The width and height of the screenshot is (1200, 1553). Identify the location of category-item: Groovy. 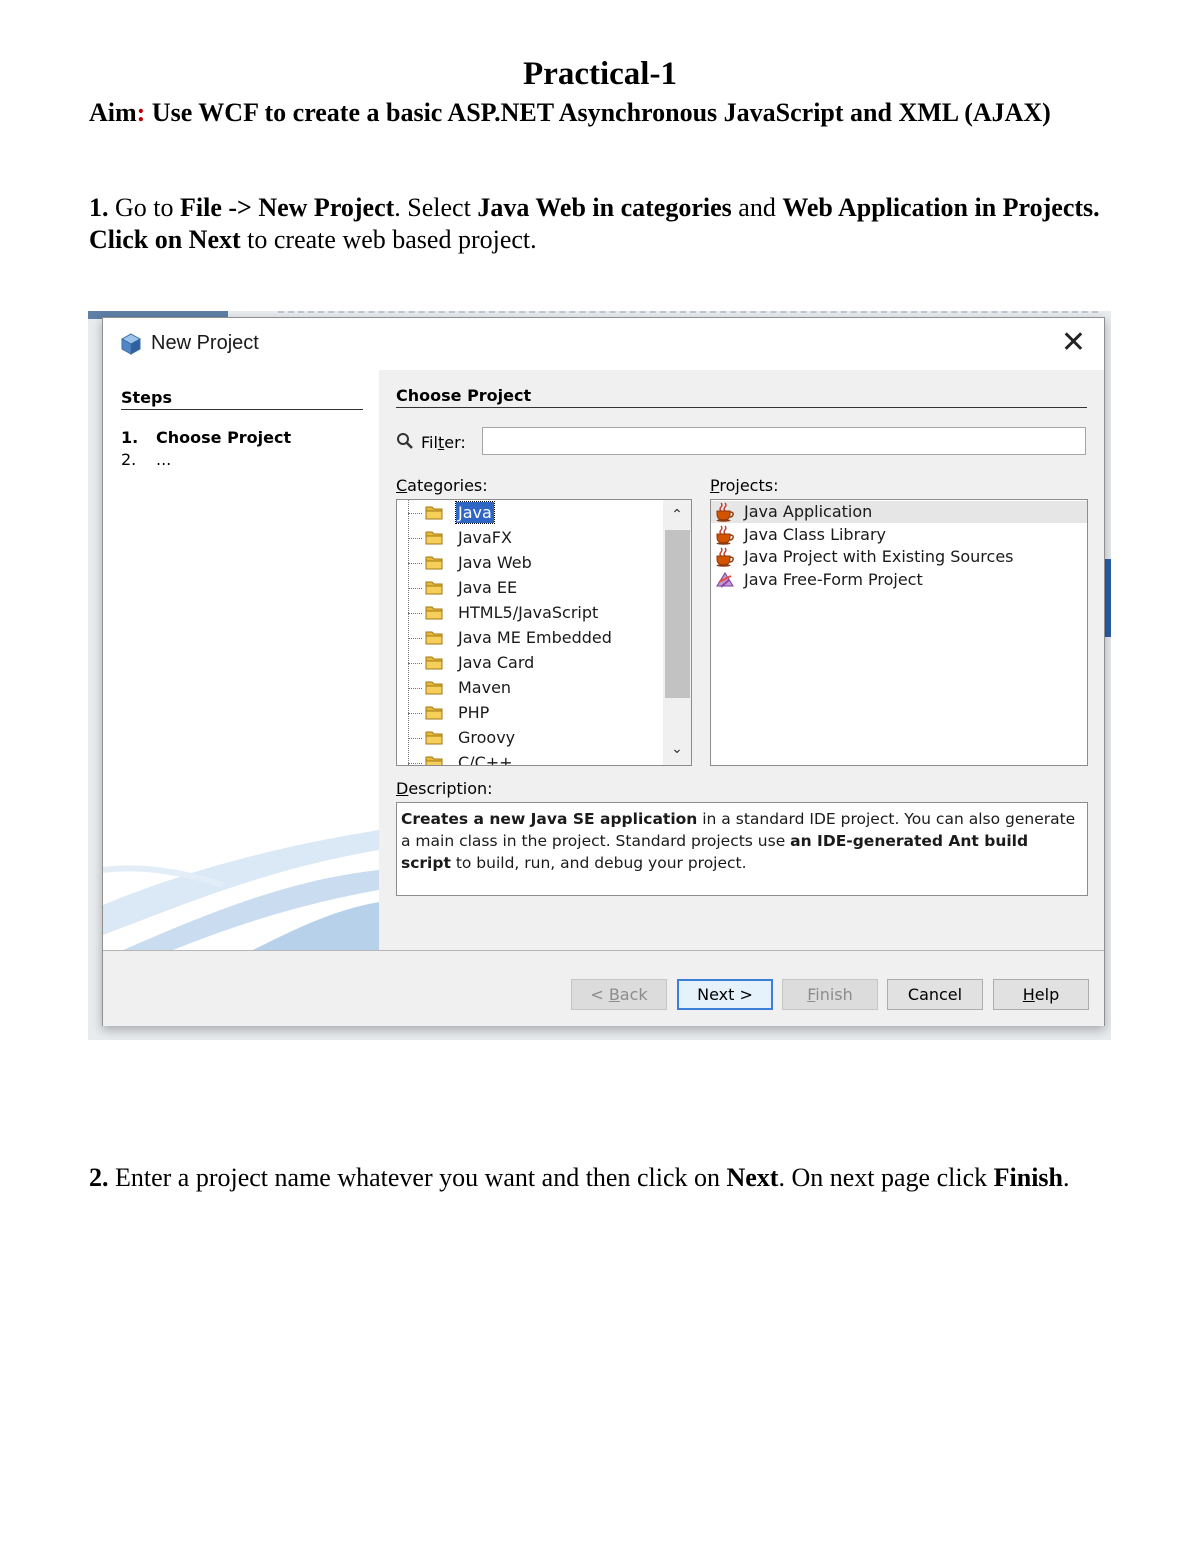
(528, 738).